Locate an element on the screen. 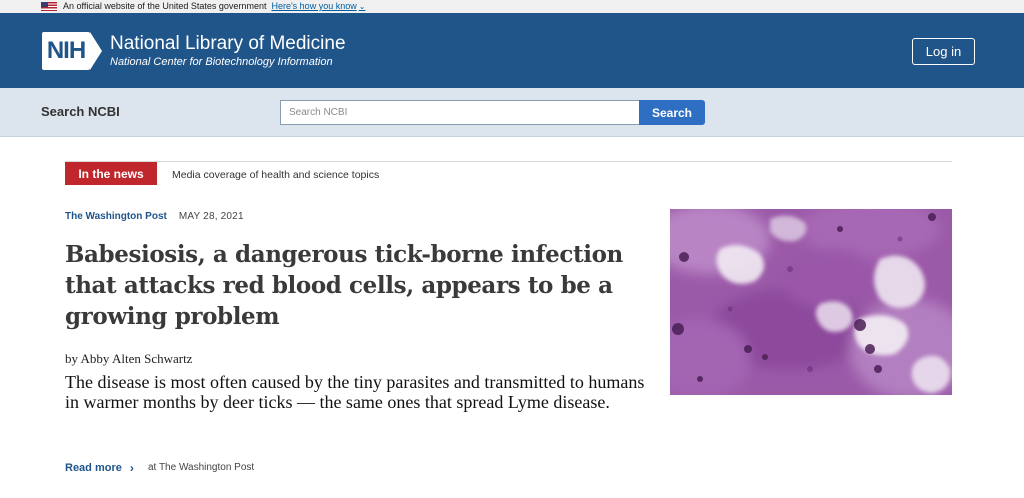 Image resolution: width=1024 pixels, height=498 pixels. read-more-link: Read more › is located at coordinates (99, 468).